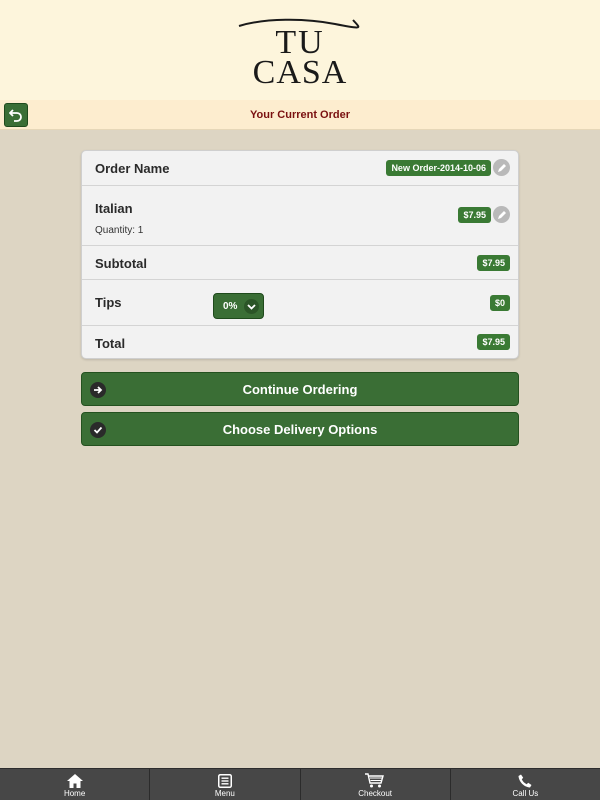 The height and width of the screenshot is (800, 600). What do you see at coordinates (108, 302) in the screenshot?
I see `tips-label: Tips` at bounding box center [108, 302].